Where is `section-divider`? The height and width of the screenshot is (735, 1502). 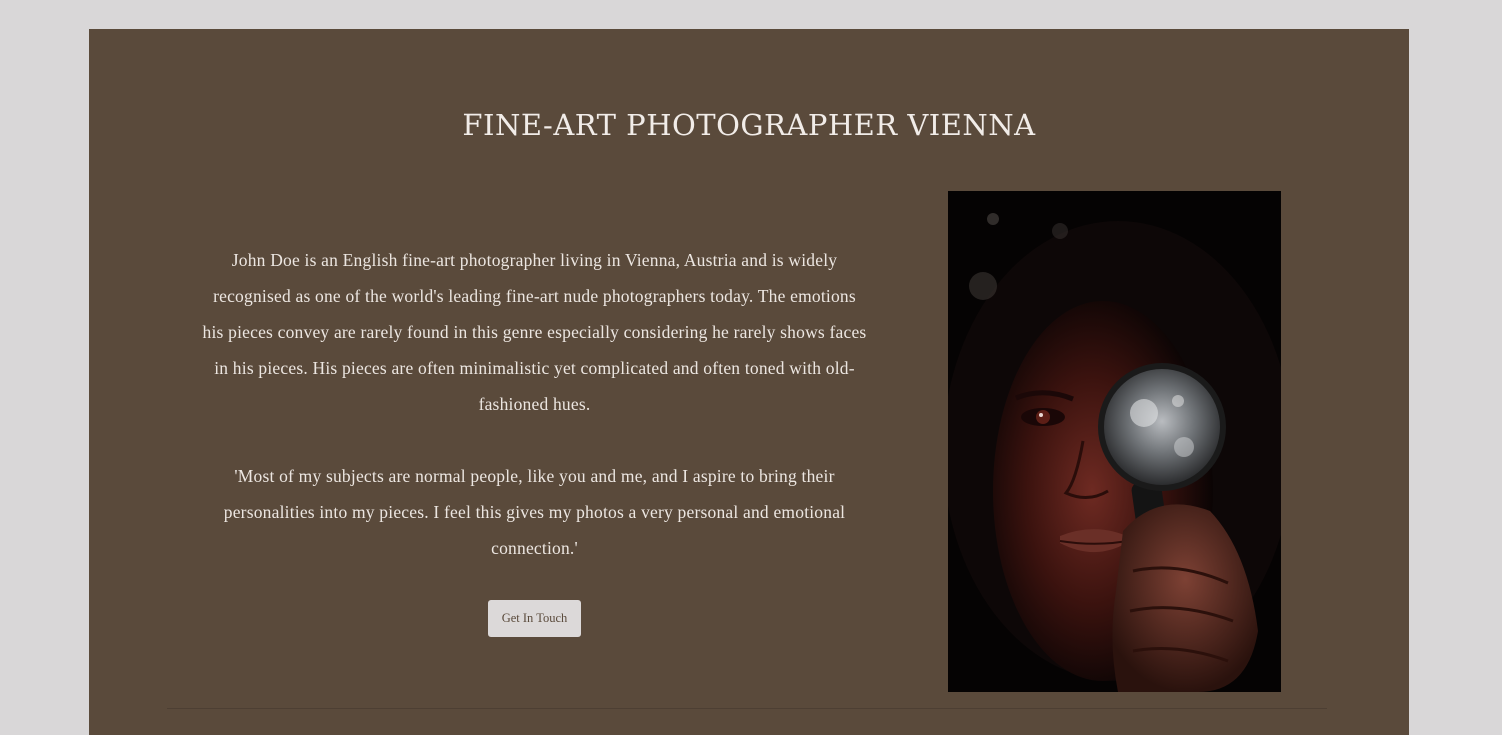 section-divider is located at coordinates (747, 708).